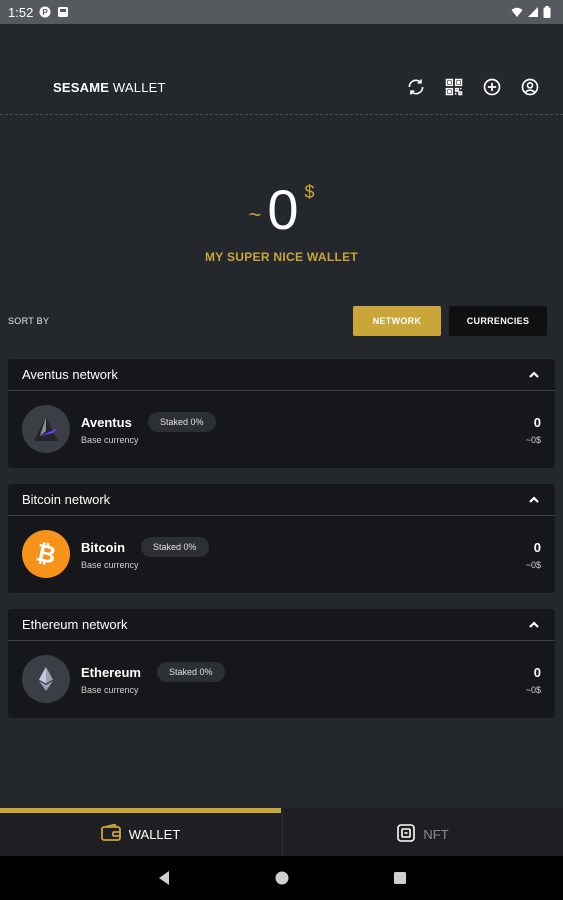 This screenshot has height=900, width=563. I want to click on refresh-icon, so click(416, 87).